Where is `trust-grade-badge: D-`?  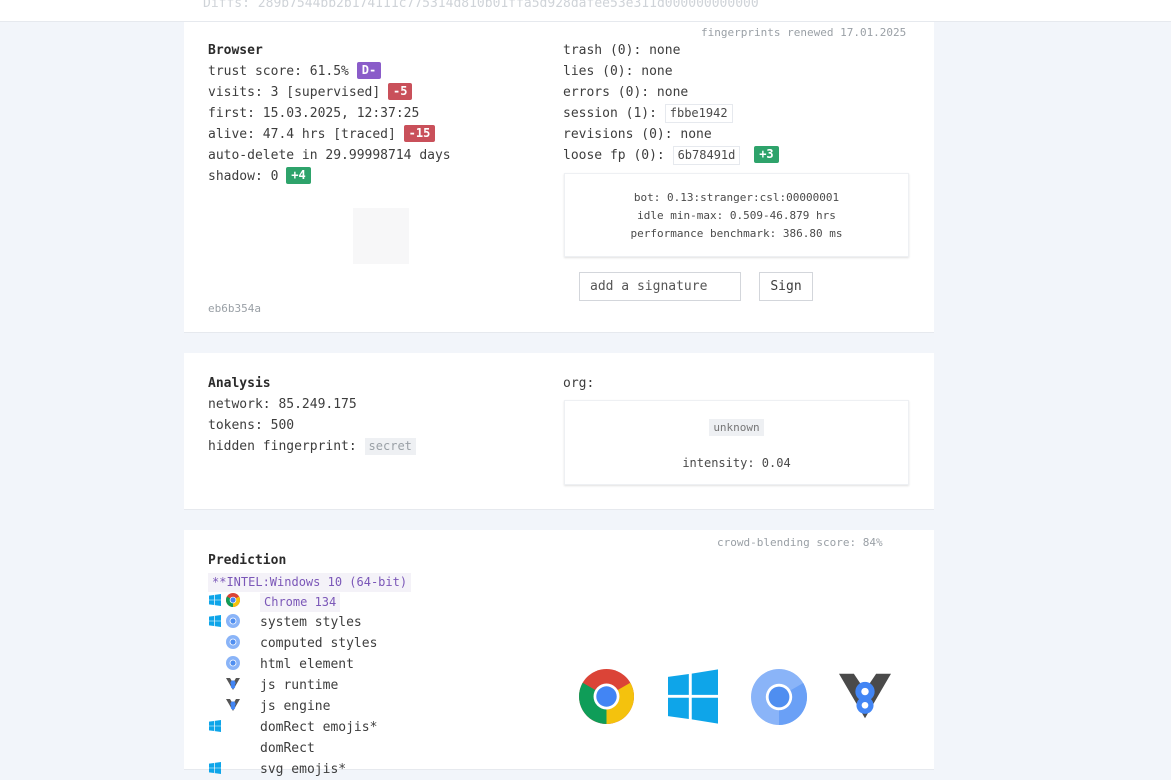
trust-grade-badge: D- is located at coordinates (369, 70).